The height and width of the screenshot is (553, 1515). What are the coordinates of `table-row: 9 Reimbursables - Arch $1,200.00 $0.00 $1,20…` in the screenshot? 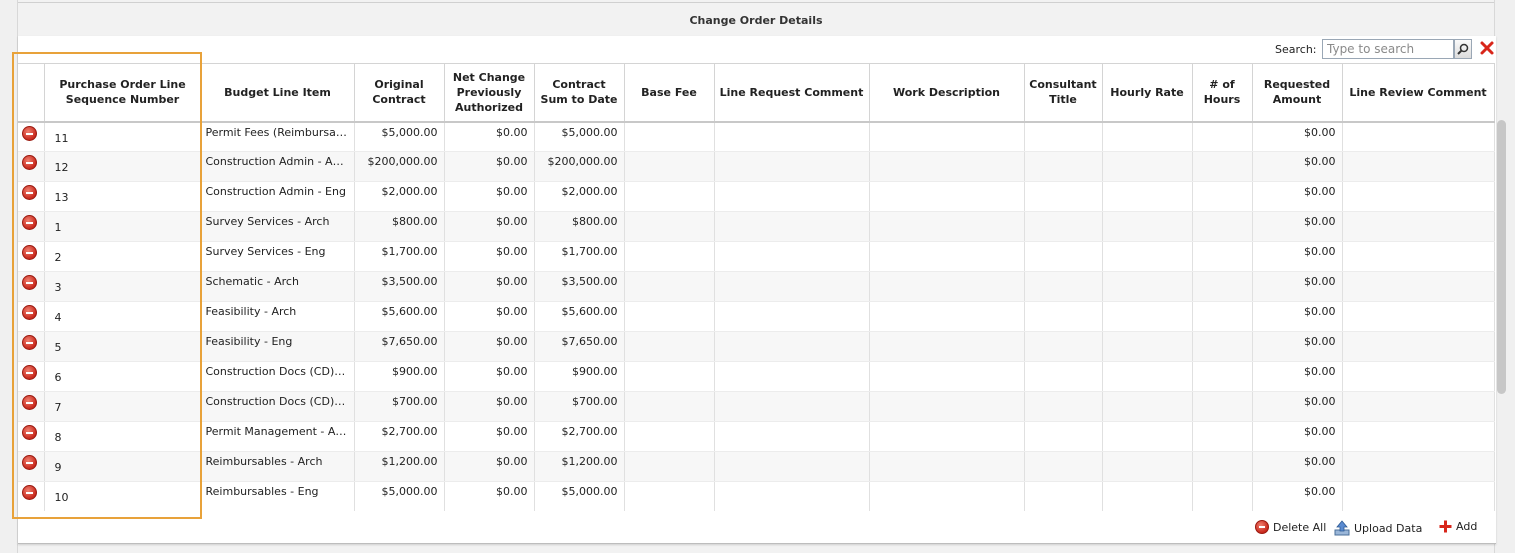 It's located at (756, 466).